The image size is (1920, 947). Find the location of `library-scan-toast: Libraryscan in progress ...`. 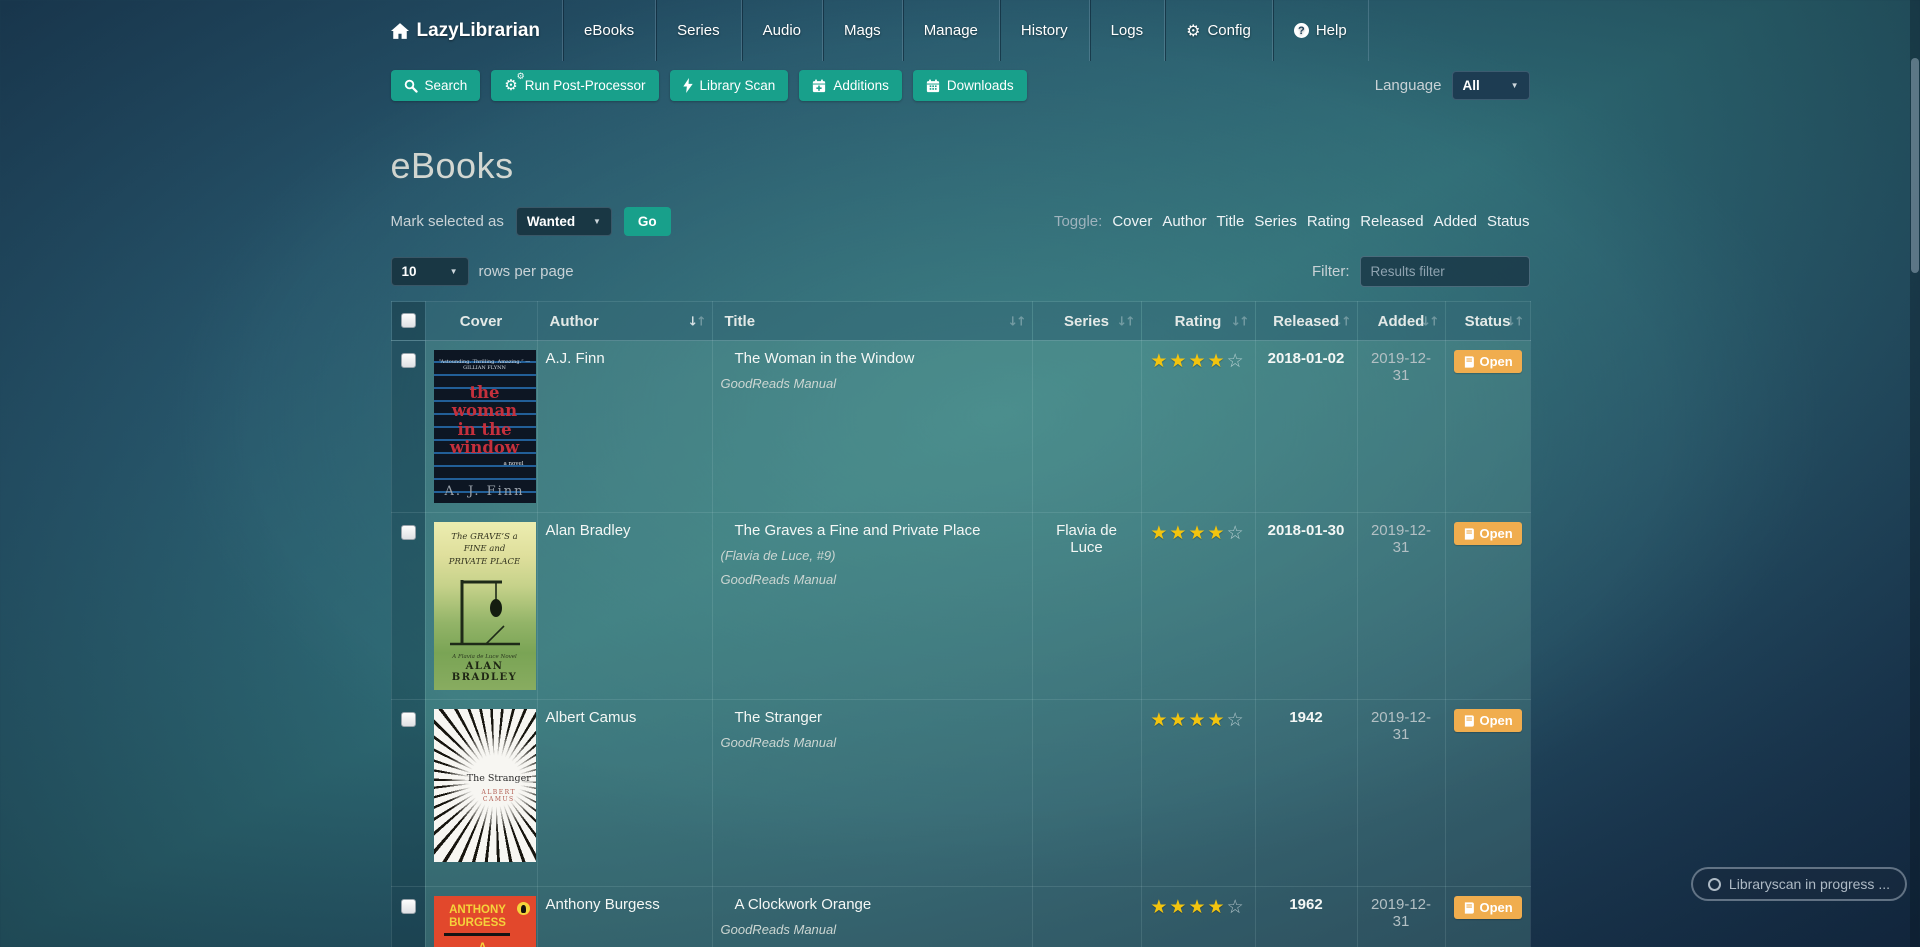

library-scan-toast: Libraryscan in progress ... is located at coordinates (1798, 884).